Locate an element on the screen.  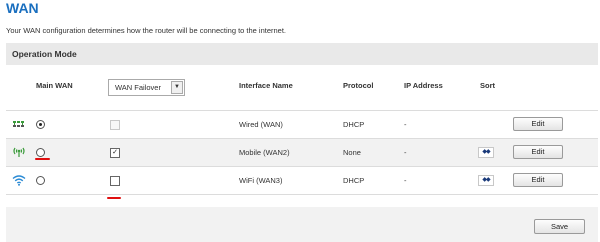
failover-checkbox-wifi is located at coordinates (115, 181).